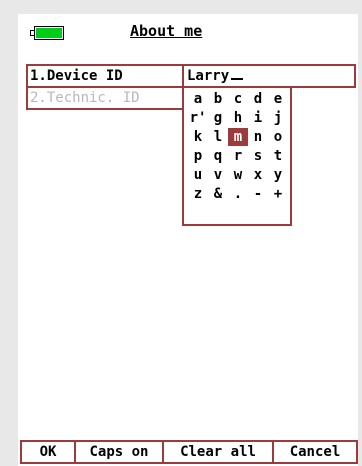 The height and width of the screenshot is (466, 362). I want to click on device-id-input: Larry, so click(269, 76).